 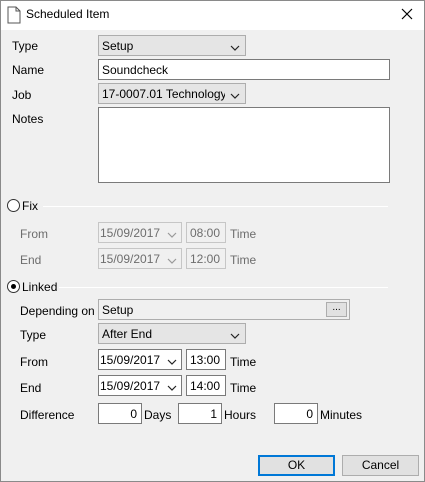 What do you see at coordinates (28, 119) in the screenshot?
I see `notes-label: Notes` at bounding box center [28, 119].